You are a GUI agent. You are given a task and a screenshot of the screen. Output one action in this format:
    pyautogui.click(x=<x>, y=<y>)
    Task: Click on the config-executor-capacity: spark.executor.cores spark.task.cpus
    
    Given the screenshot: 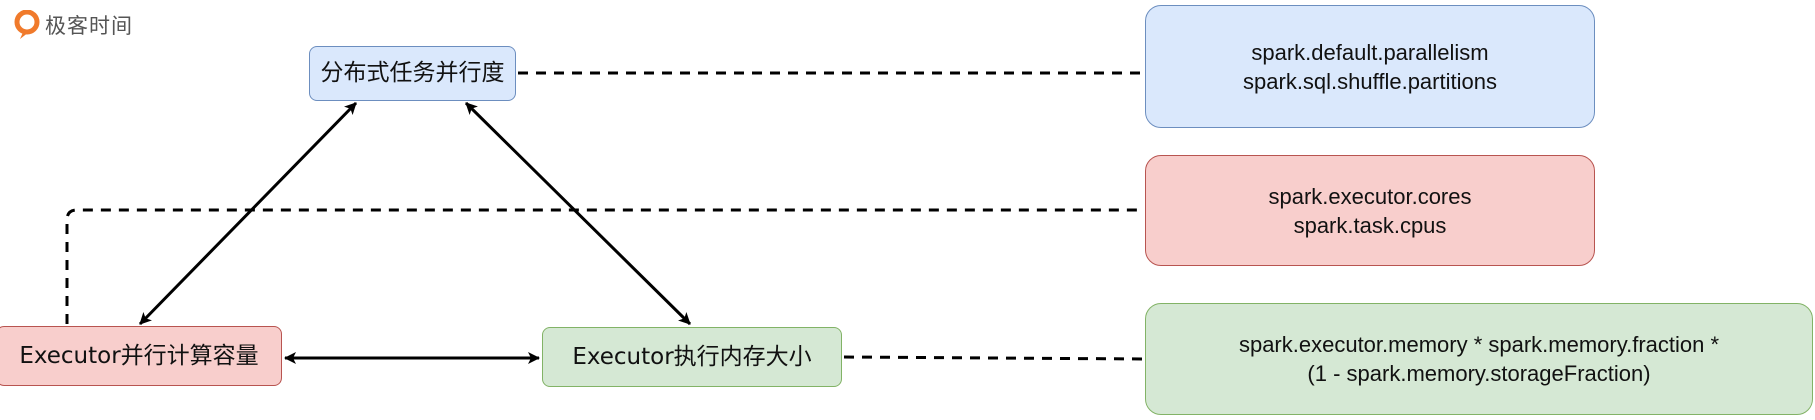 What is the action you would take?
    pyautogui.click(x=1370, y=210)
    